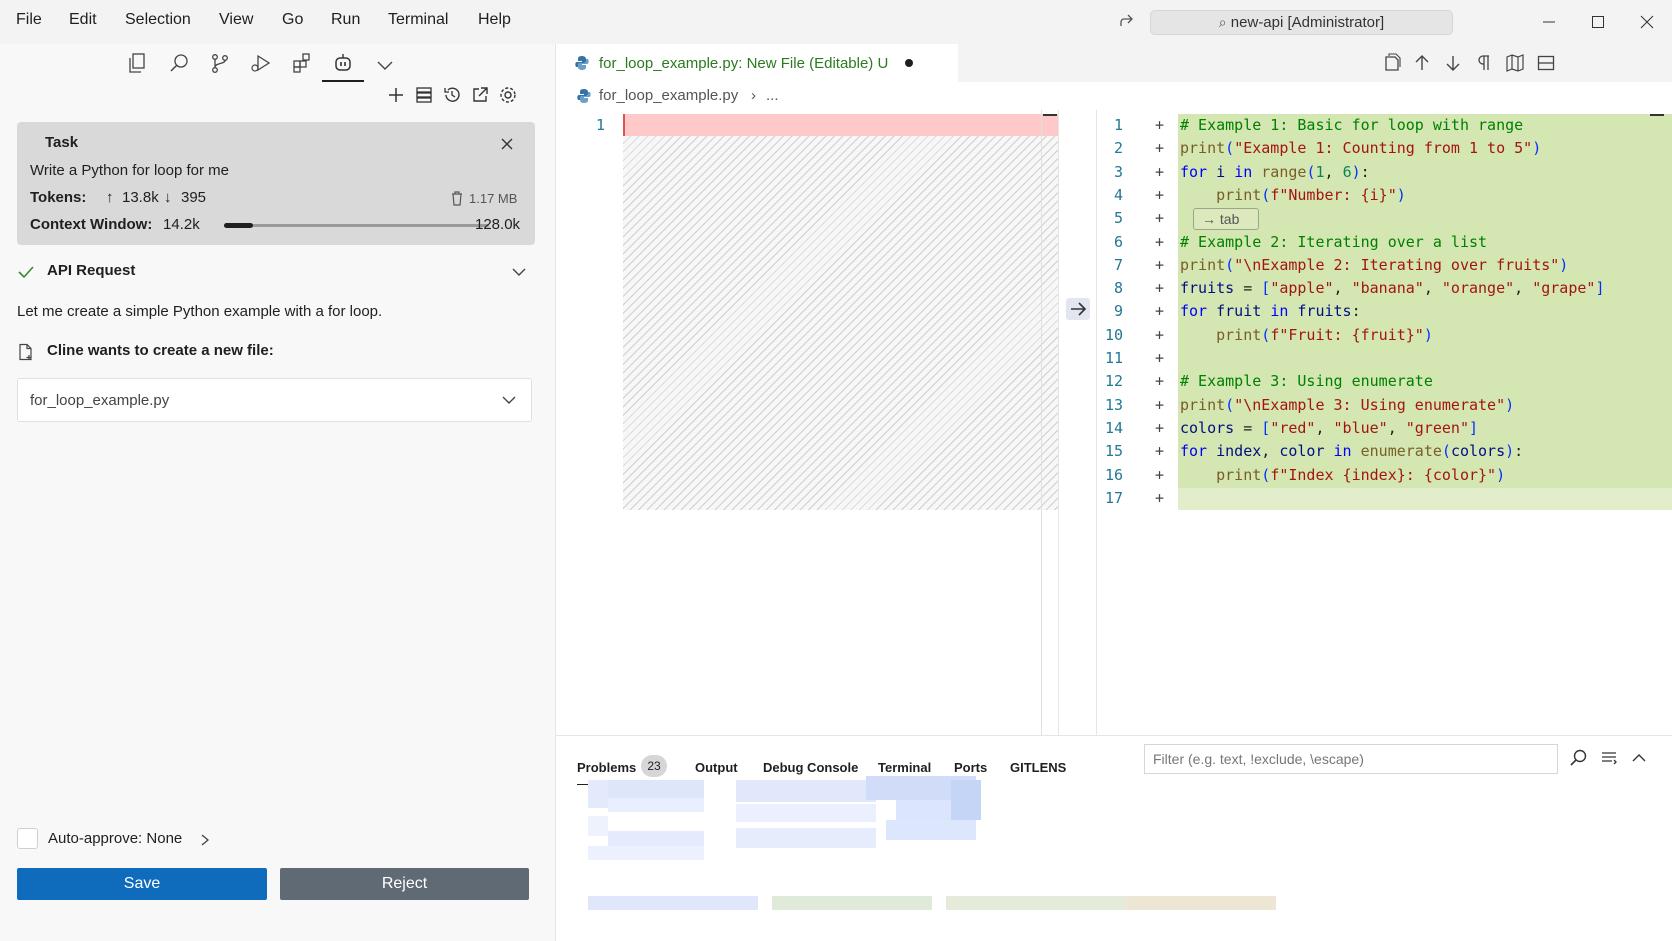 The width and height of the screenshot is (1672, 941). What do you see at coordinates (1342, 475) in the screenshot?
I see `code-line: print(f"Index {index}: {color}")` at bounding box center [1342, 475].